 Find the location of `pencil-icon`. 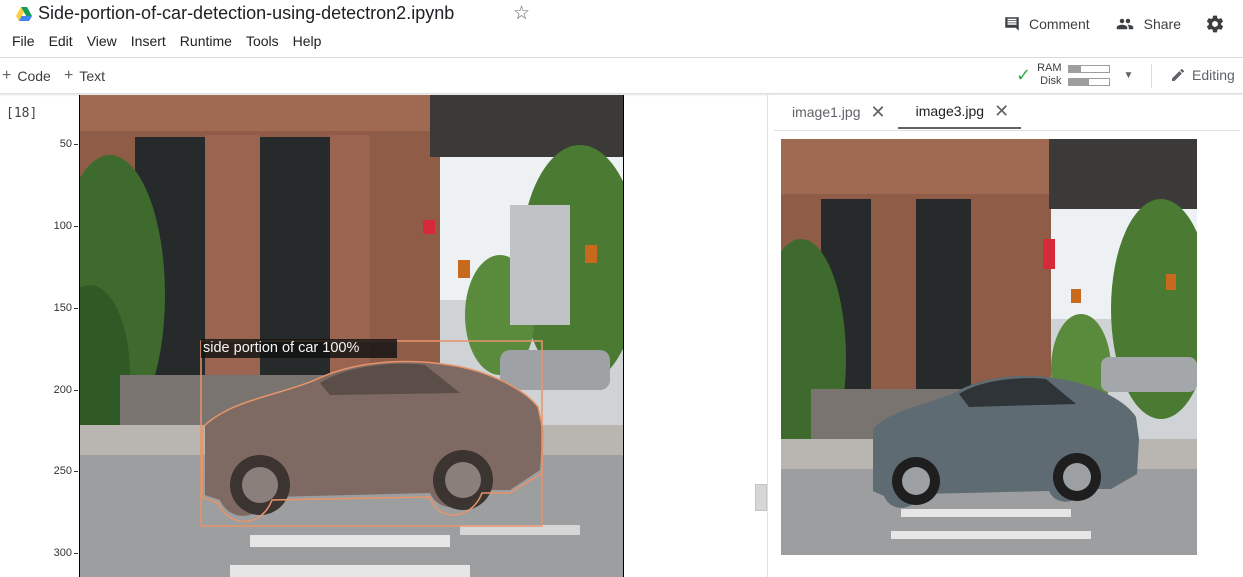

pencil-icon is located at coordinates (1178, 74).